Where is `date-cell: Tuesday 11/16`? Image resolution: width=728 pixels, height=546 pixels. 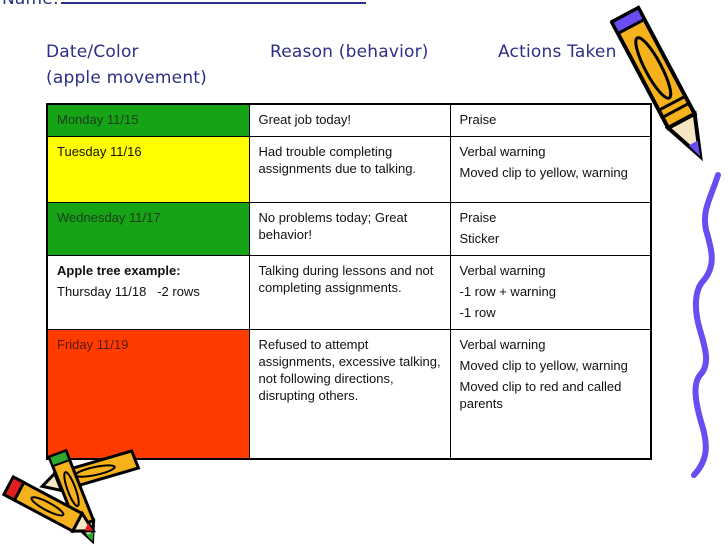 date-cell: Tuesday 11/16 is located at coordinates (148, 169).